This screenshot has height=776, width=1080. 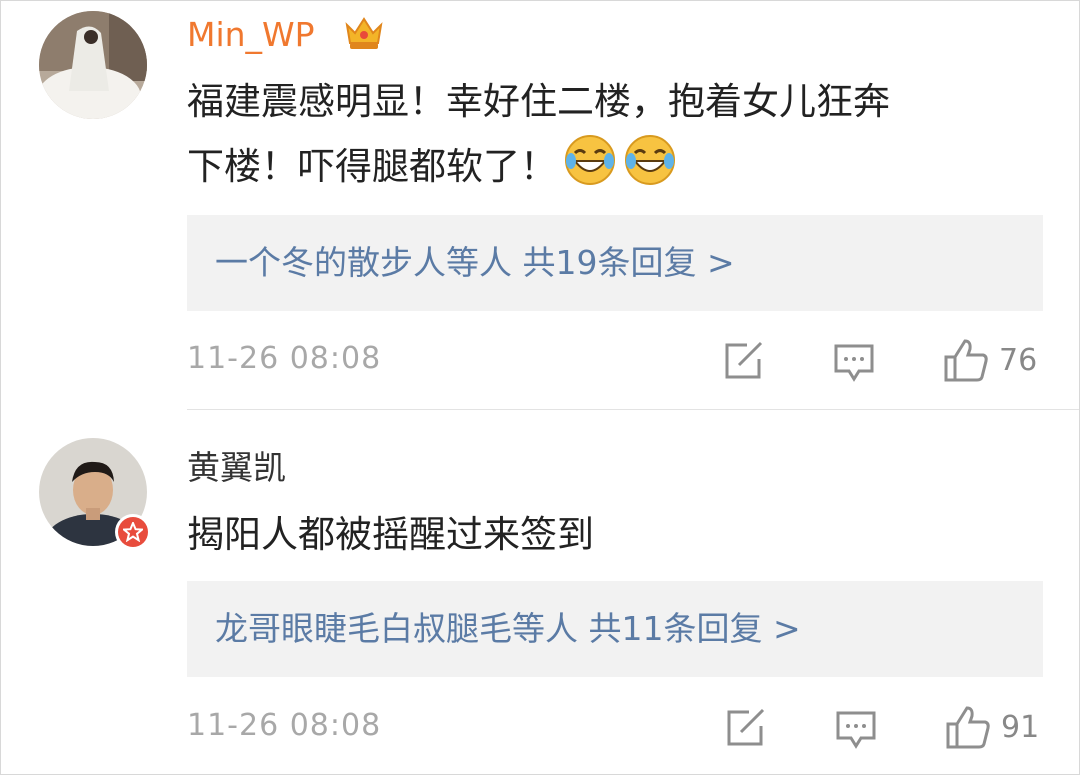 What do you see at coordinates (990, 360) in the screenshot?
I see `like-button: 76` at bounding box center [990, 360].